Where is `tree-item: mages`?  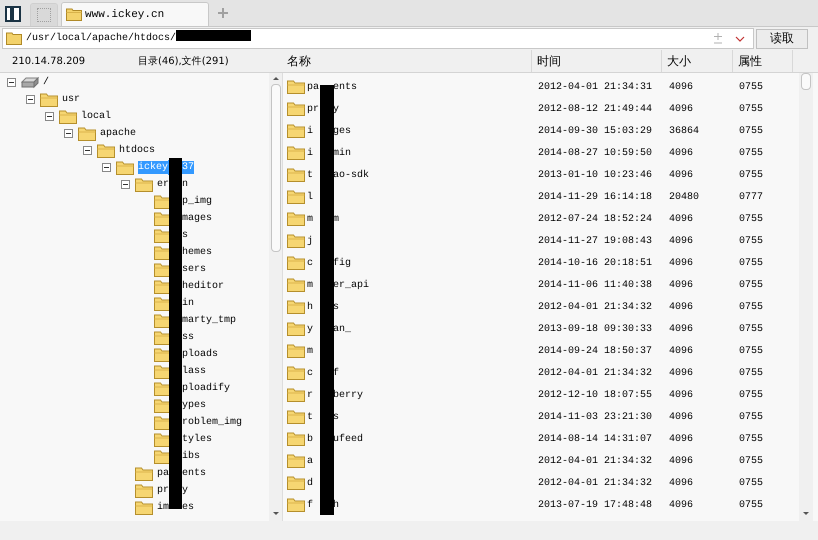
tree-item: mages is located at coordinates (197, 218).